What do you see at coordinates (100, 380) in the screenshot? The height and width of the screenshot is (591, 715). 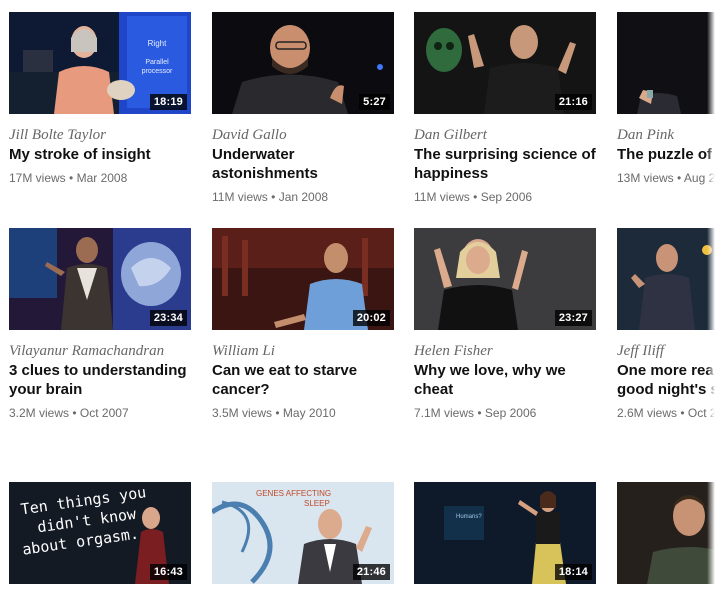 I see `talk-title: 3 clues to understanding your brain` at bounding box center [100, 380].